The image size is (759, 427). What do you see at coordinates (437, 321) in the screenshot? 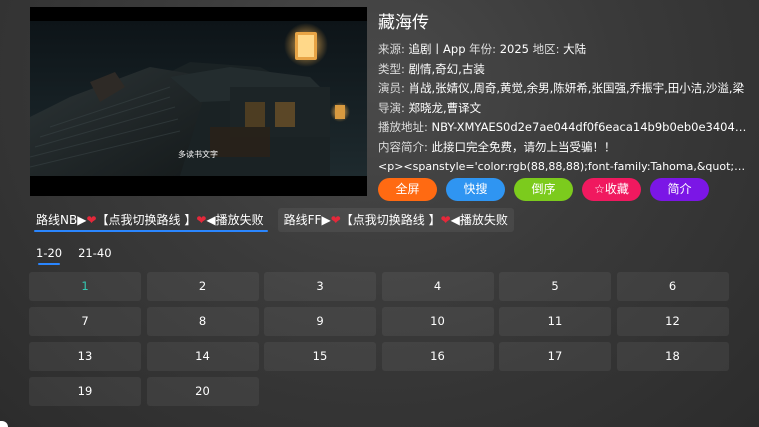
I see `episode-button: 10` at bounding box center [437, 321].